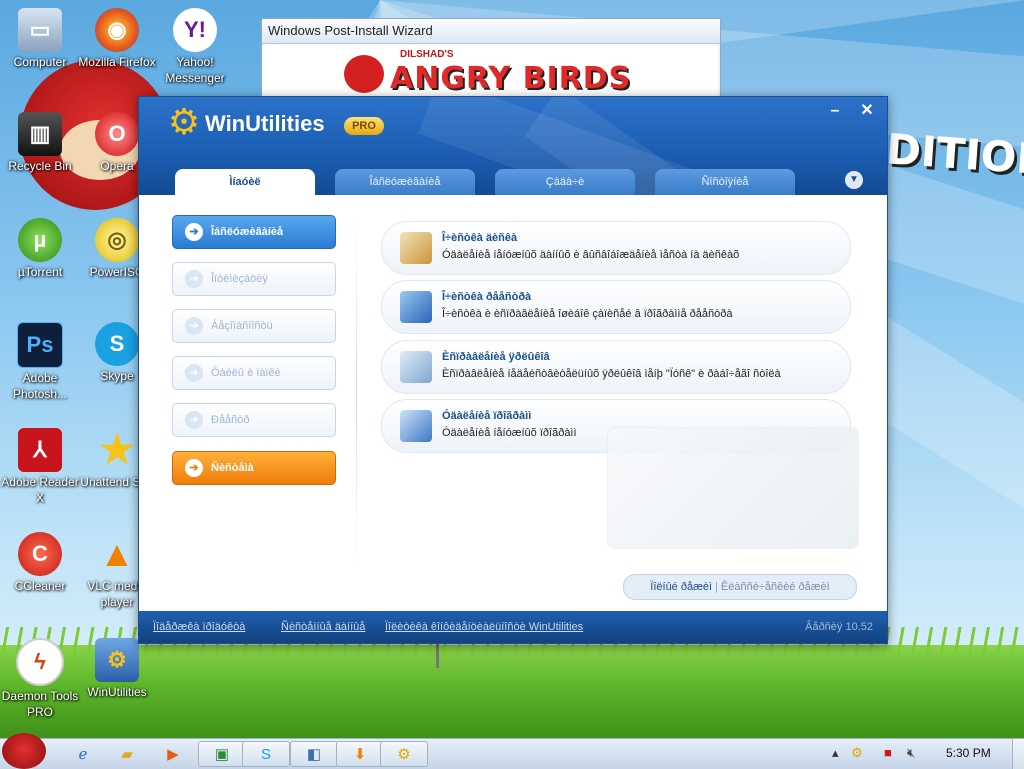 The width and height of the screenshot is (1024, 769). I want to click on view-mode-switch: Ïîëíûé ðåæèì | Êëàññè÷åñêèé ðåæèì, so click(740, 587).